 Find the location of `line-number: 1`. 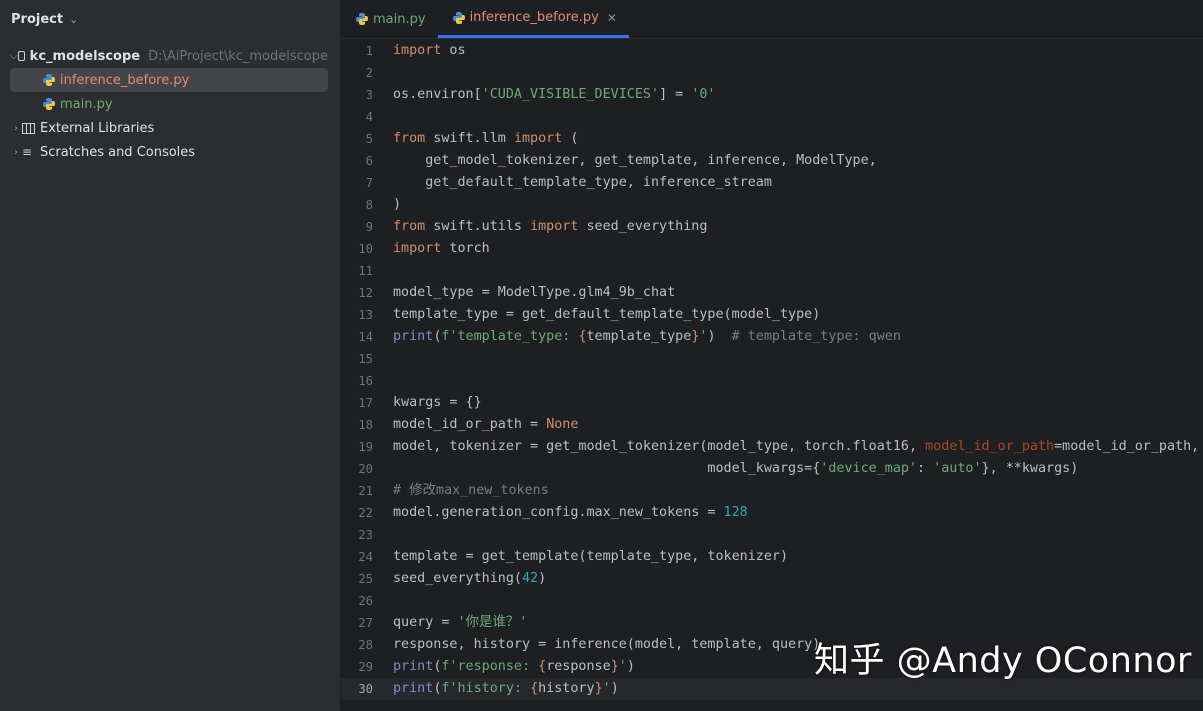

line-number: 1 is located at coordinates (357, 51).